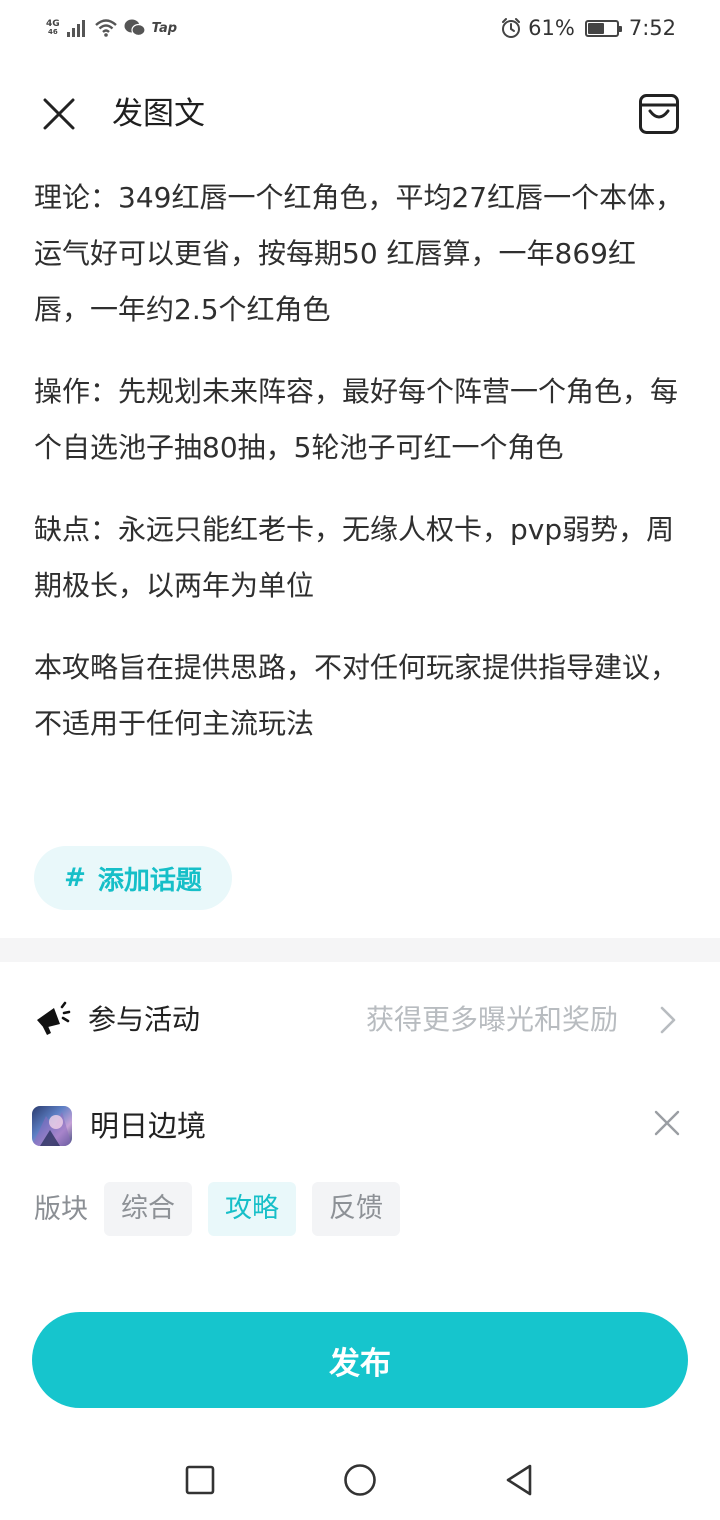 This screenshot has width=720, height=1520. I want to click on game-name: 明日边境, so click(148, 1126).